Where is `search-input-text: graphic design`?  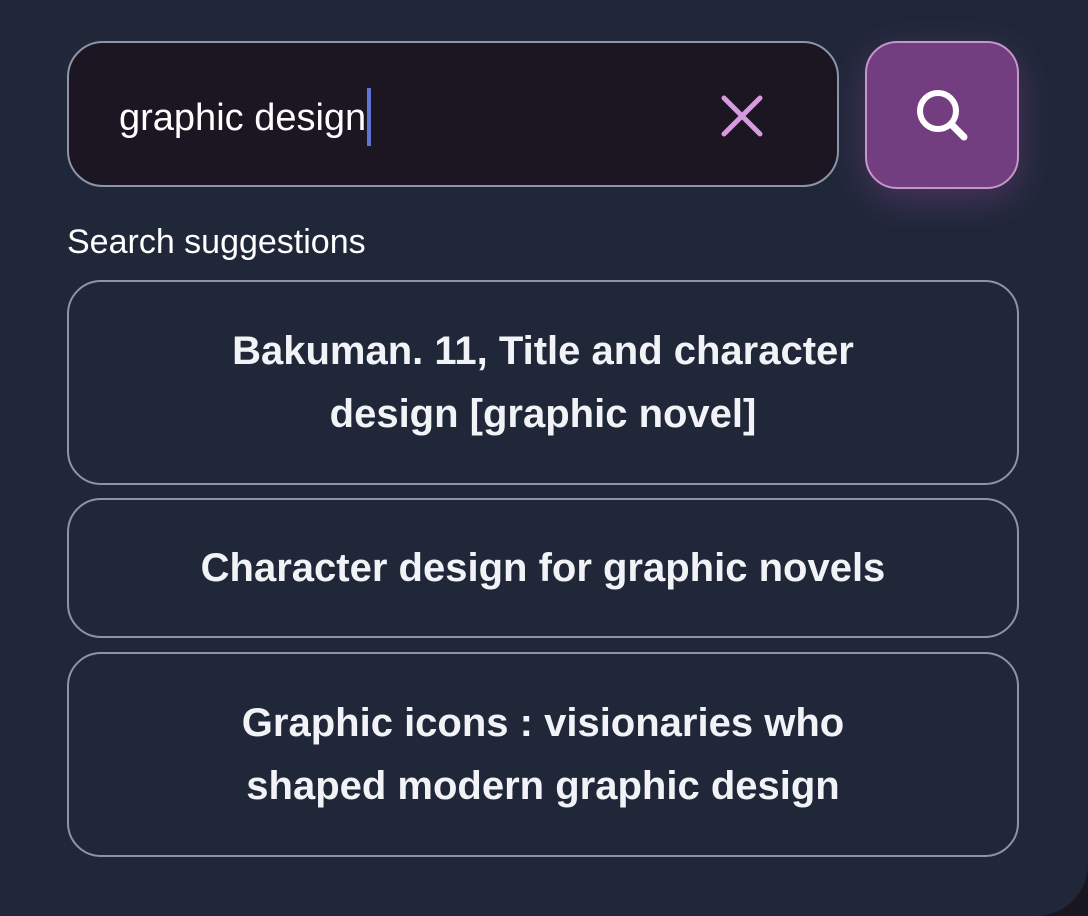
search-input-text: graphic design is located at coordinates (243, 118).